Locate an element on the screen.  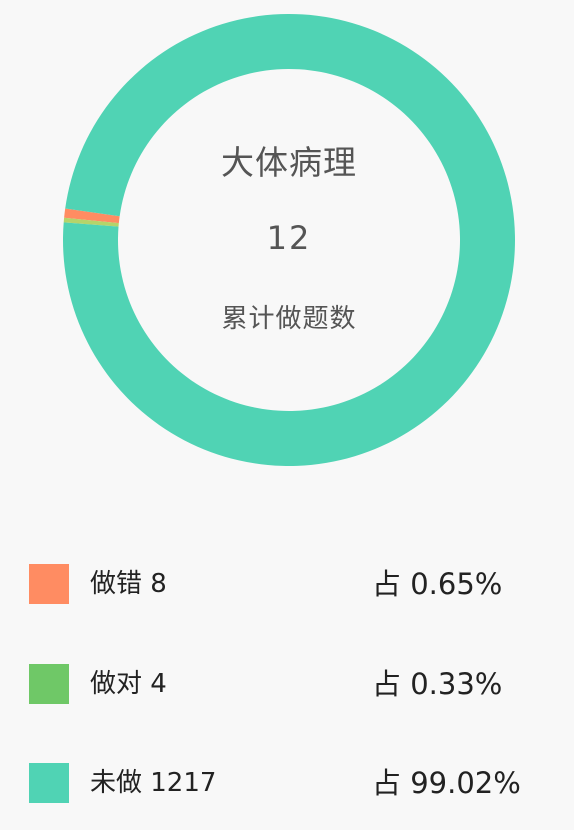
total-answered-caption: 累计做题数 is located at coordinates (289, 319).